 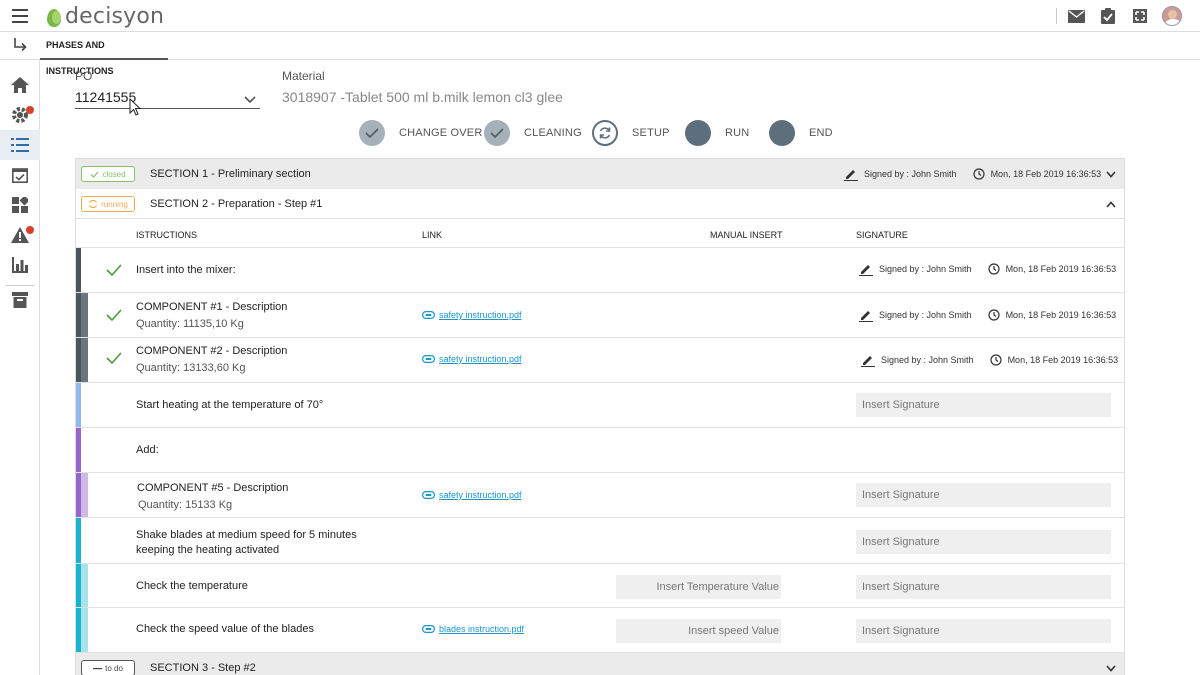 I want to click on checklist-icon, so click(x=1108, y=16).